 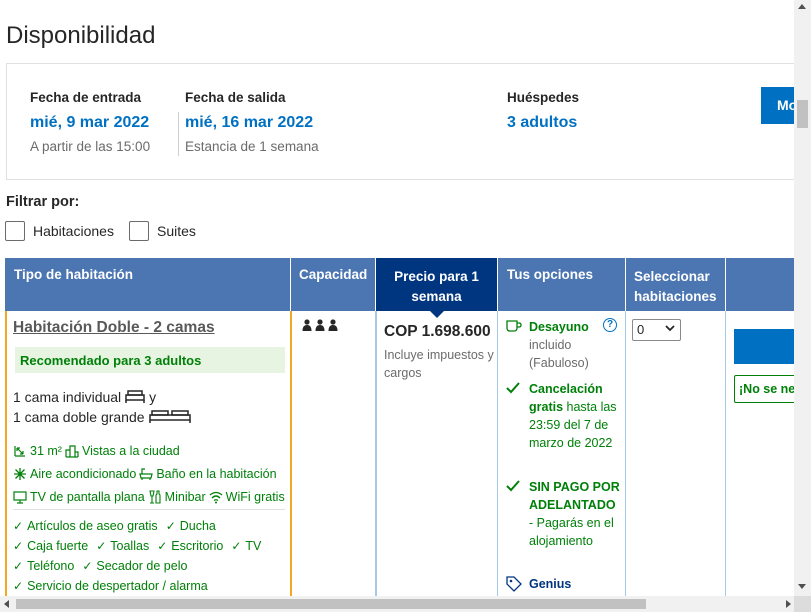 I want to click on horizontal-scrollbar, so click(x=405, y=604).